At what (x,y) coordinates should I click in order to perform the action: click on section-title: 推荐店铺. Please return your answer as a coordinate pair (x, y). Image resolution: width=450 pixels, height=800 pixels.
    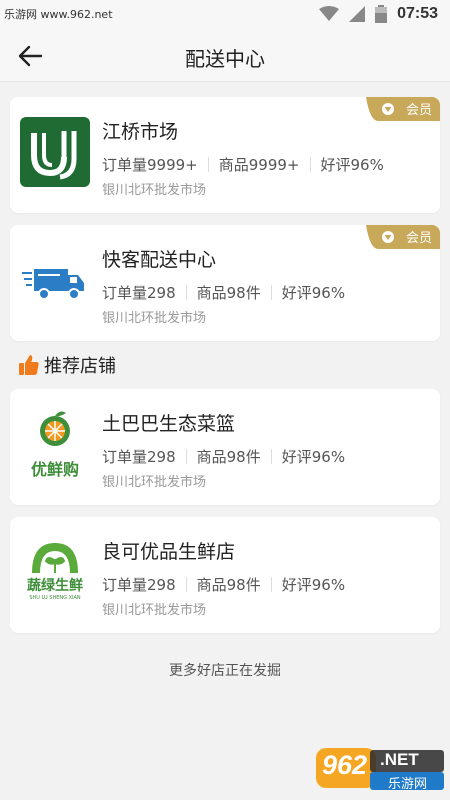
    Looking at the image, I should click on (80, 366).